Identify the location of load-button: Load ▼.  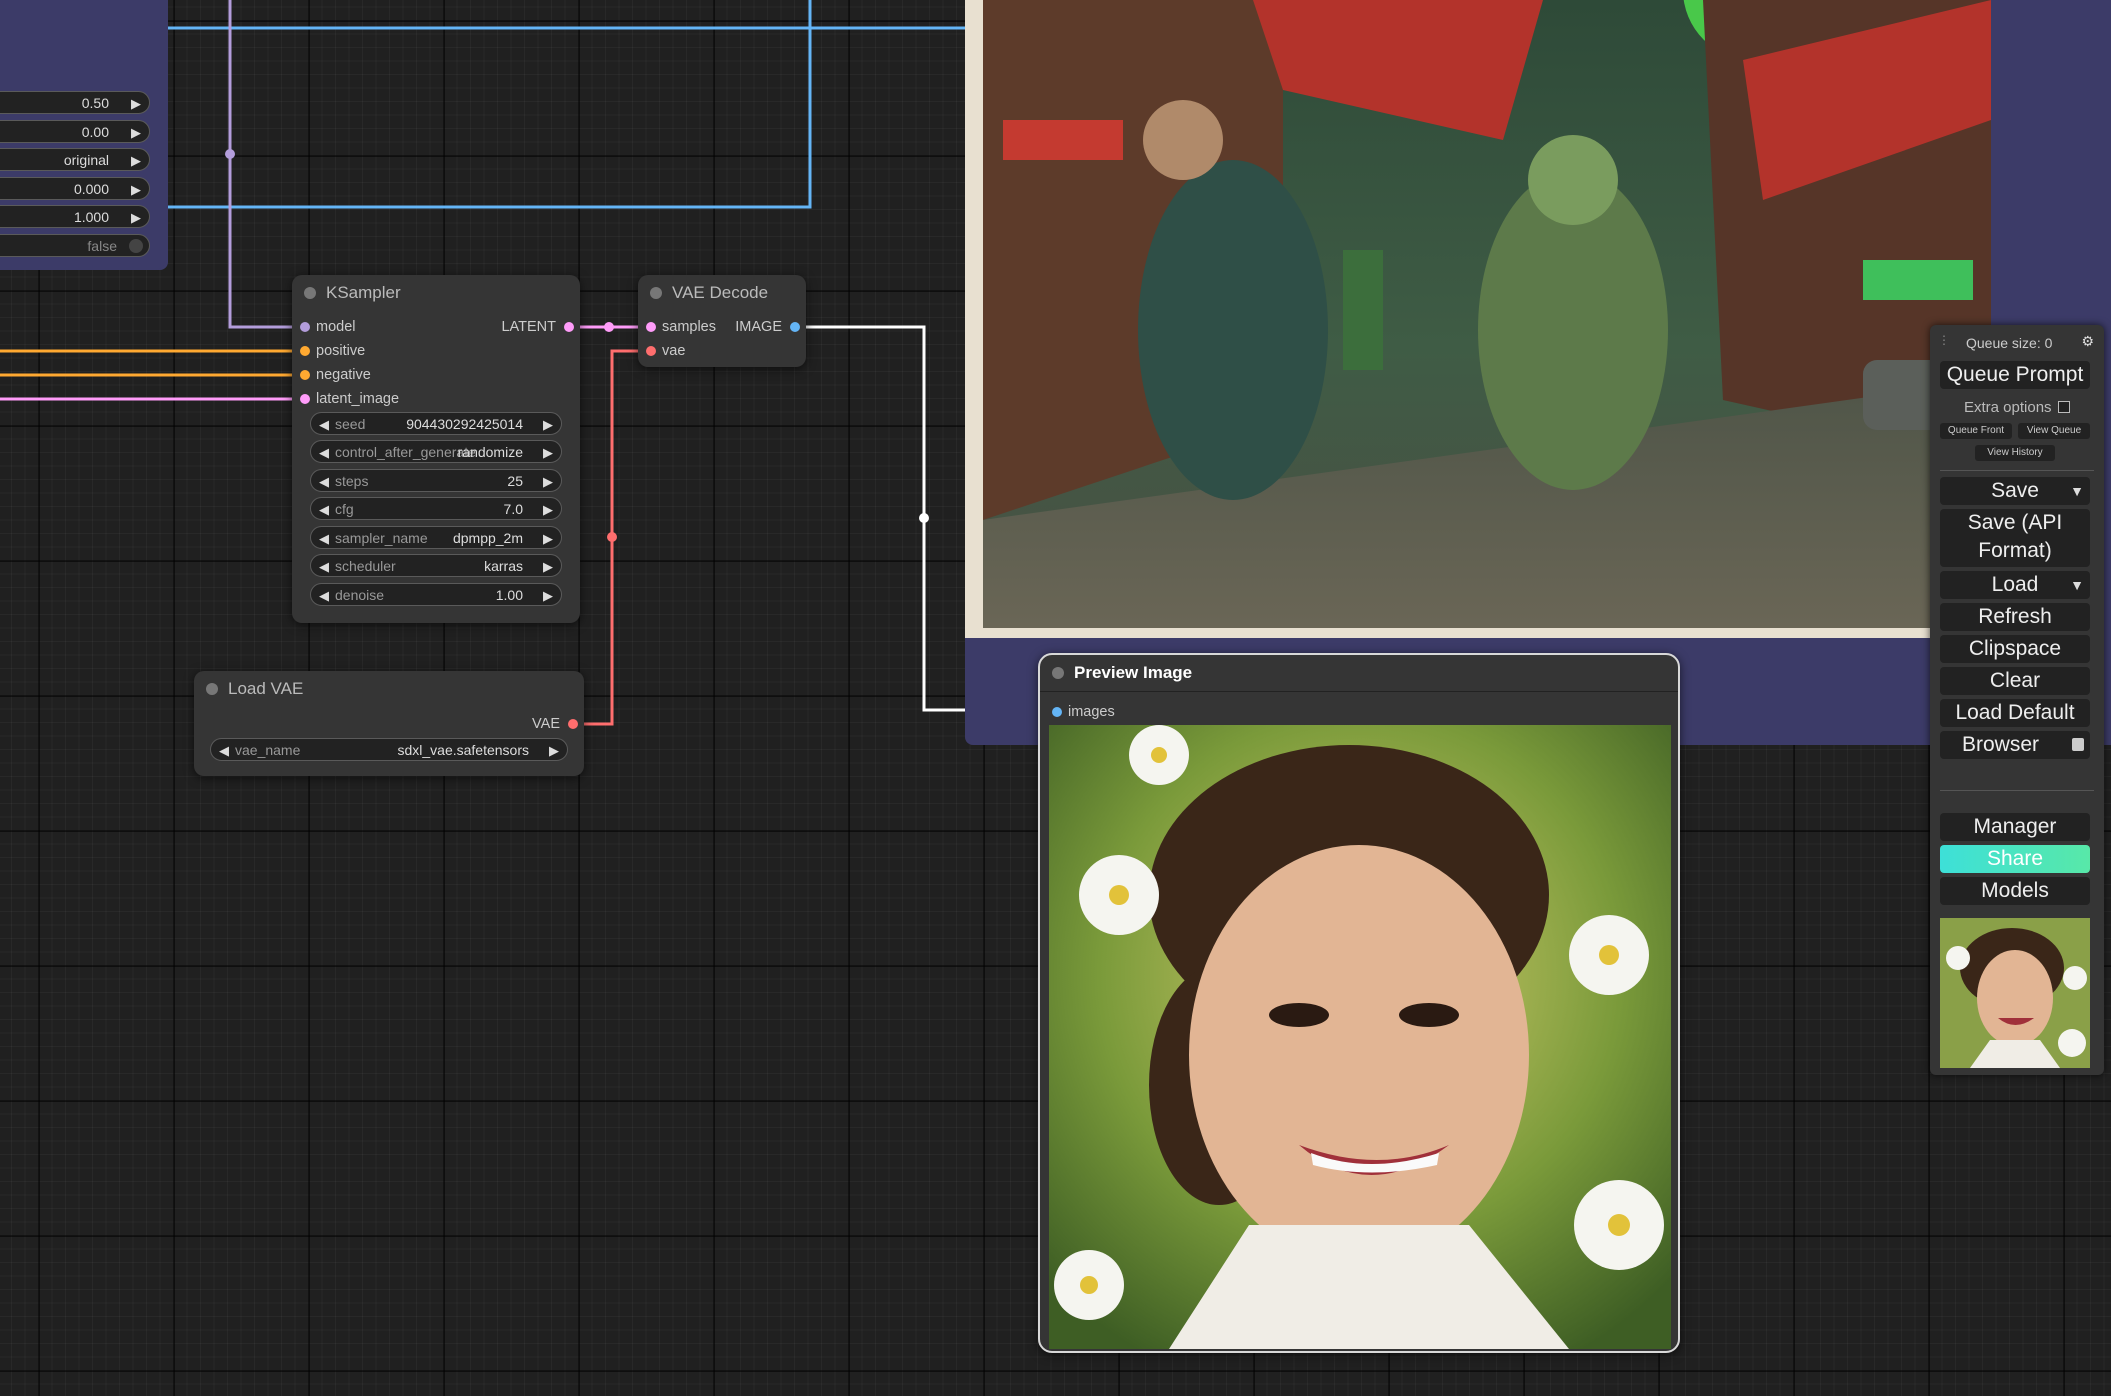
(2015, 585).